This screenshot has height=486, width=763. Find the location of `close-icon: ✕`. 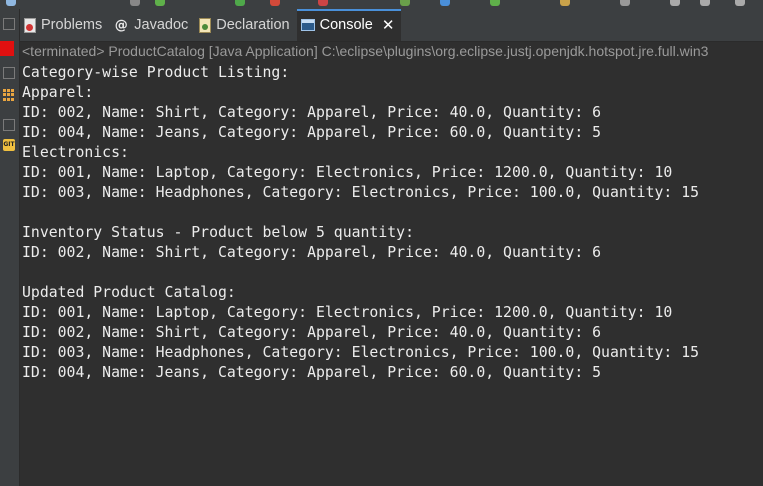

close-icon: ✕ is located at coordinates (388, 25).